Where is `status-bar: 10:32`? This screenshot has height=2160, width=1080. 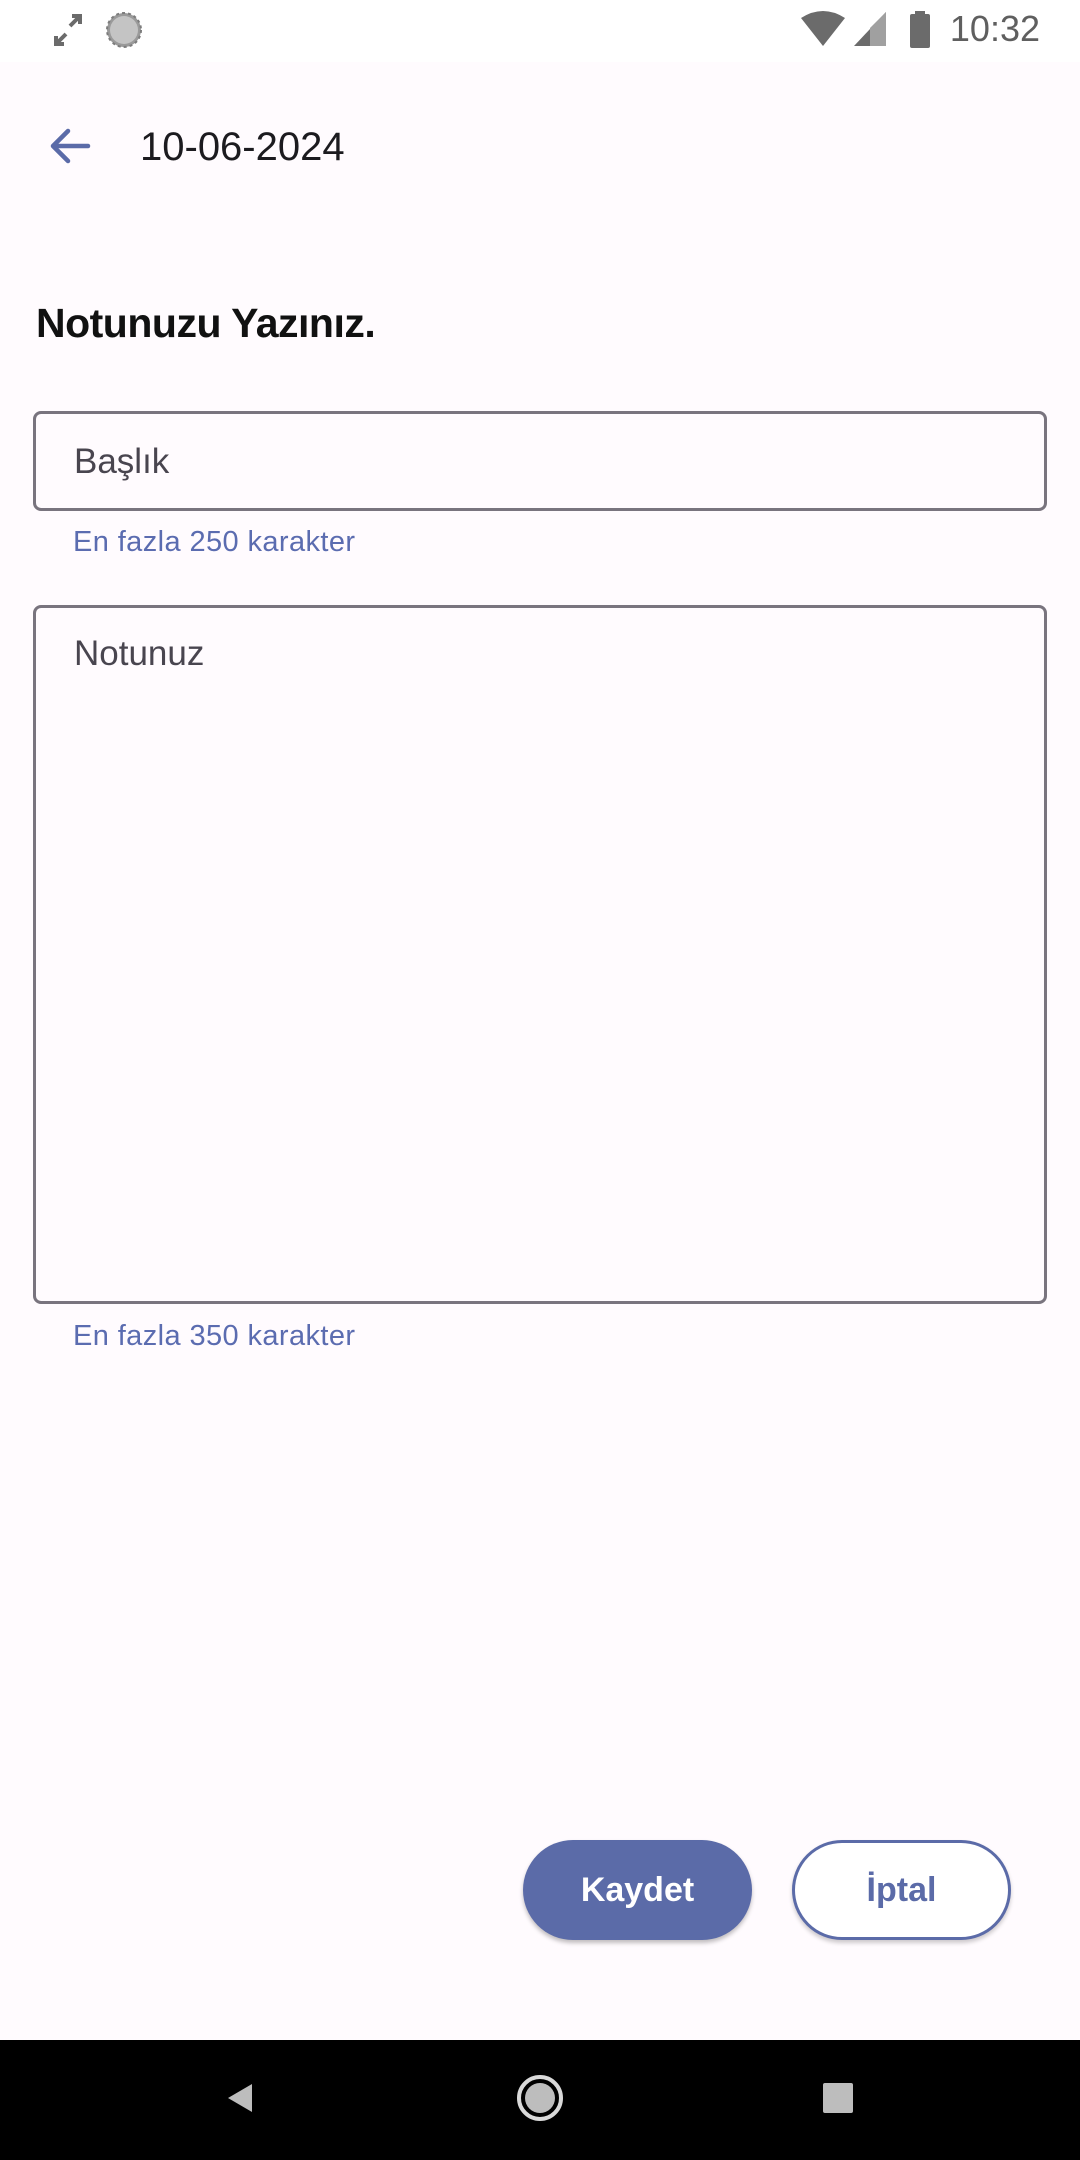 status-bar: 10:32 is located at coordinates (540, 31).